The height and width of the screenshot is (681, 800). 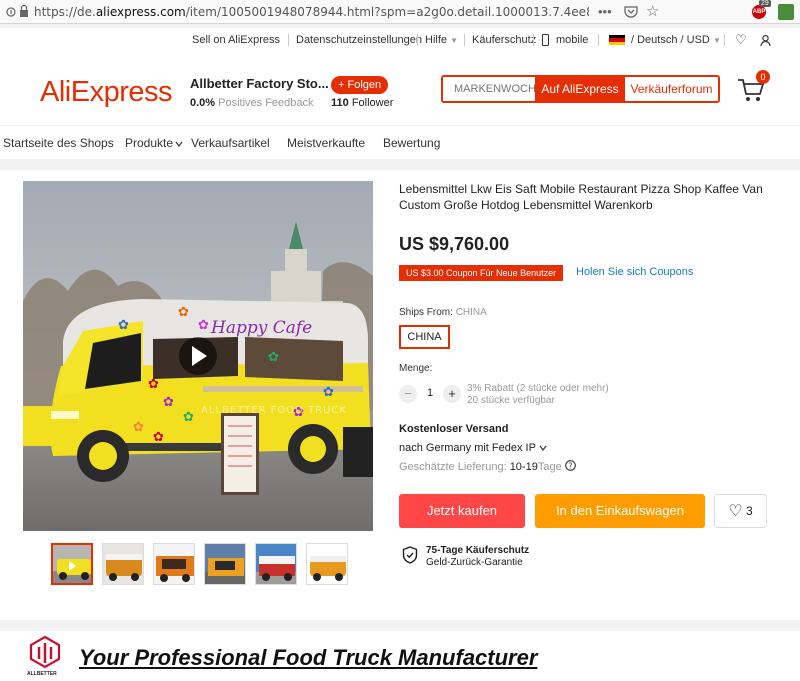 I want to click on language-currency-menu: / Deutsch / USD ▼, so click(x=676, y=40).